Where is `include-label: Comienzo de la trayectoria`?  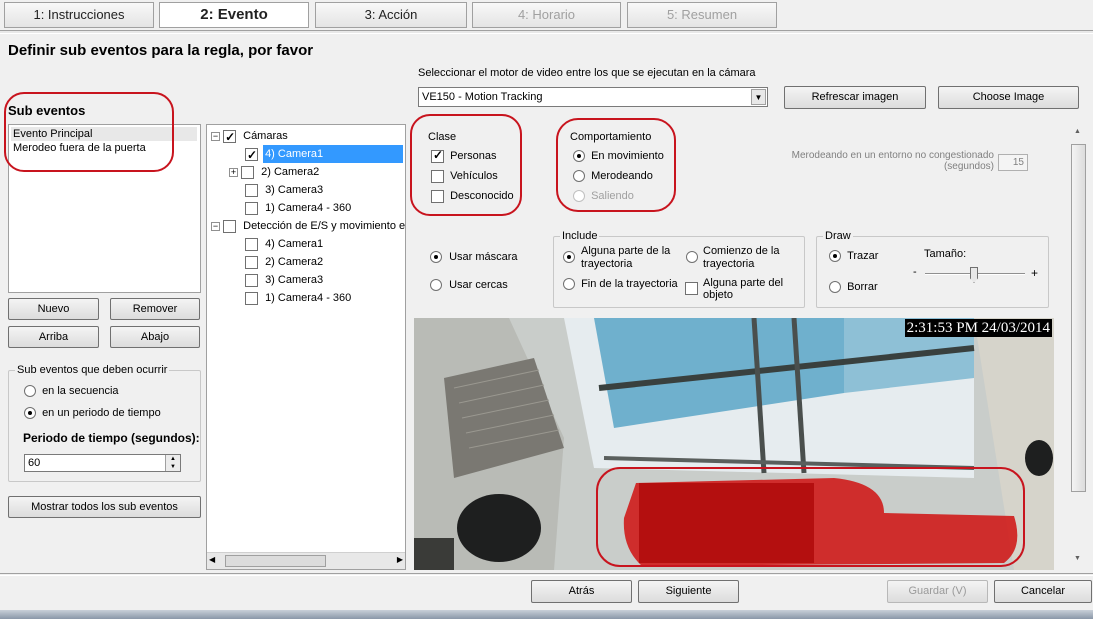
include-label: Comienzo de la trayectoria is located at coordinates (741, 257).